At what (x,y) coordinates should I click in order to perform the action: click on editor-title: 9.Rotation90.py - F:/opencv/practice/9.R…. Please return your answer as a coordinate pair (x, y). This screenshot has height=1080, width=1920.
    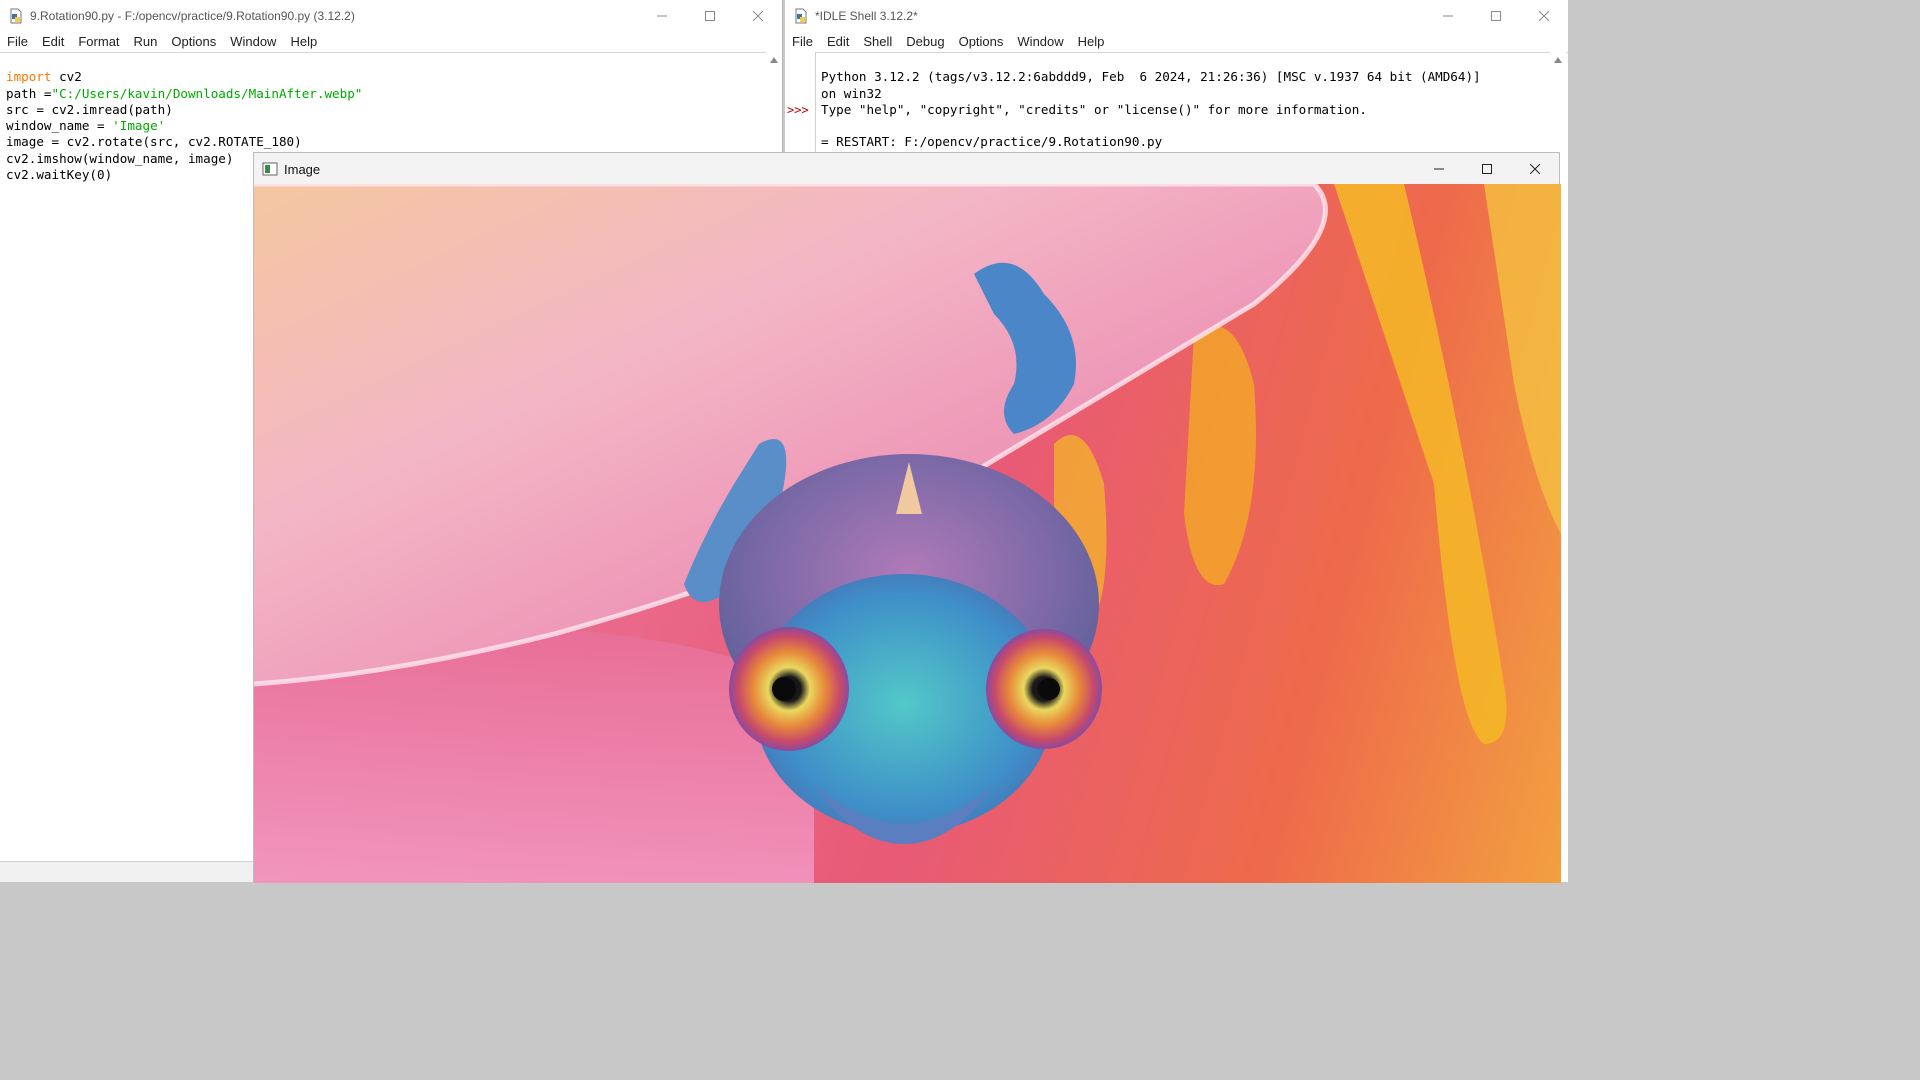
    Looking at the image, I should click on (192, 16).